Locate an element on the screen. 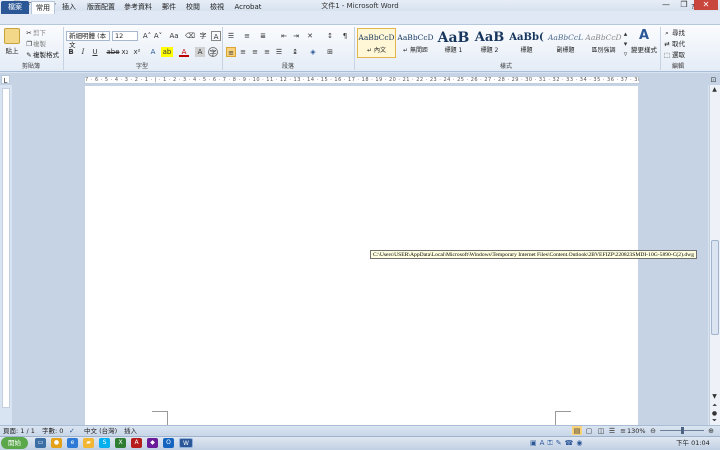  shrink-font-button: A˅ is located at coordinates (158, 36).